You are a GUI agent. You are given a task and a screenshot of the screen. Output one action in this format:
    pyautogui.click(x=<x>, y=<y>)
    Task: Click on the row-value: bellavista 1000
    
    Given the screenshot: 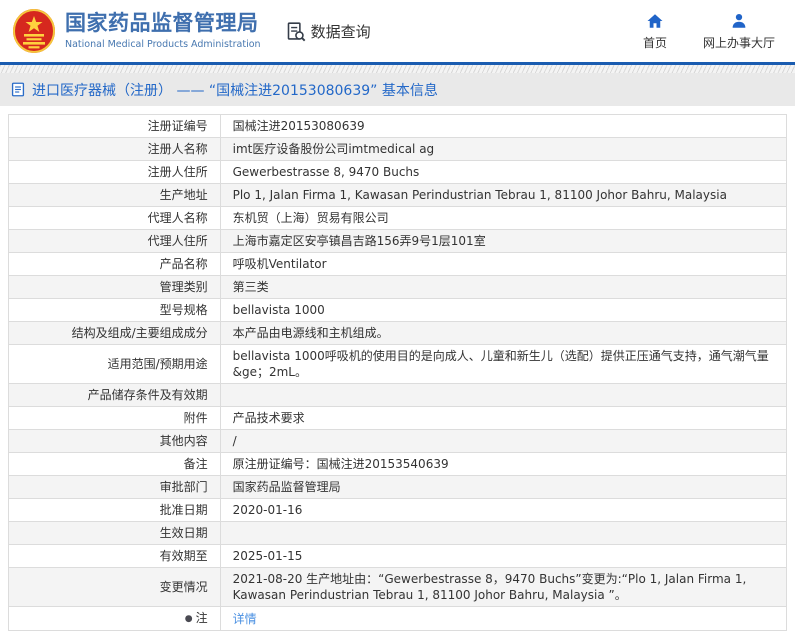 What is the action you would take?
    pyautogui.click(x=503, y=310)
    